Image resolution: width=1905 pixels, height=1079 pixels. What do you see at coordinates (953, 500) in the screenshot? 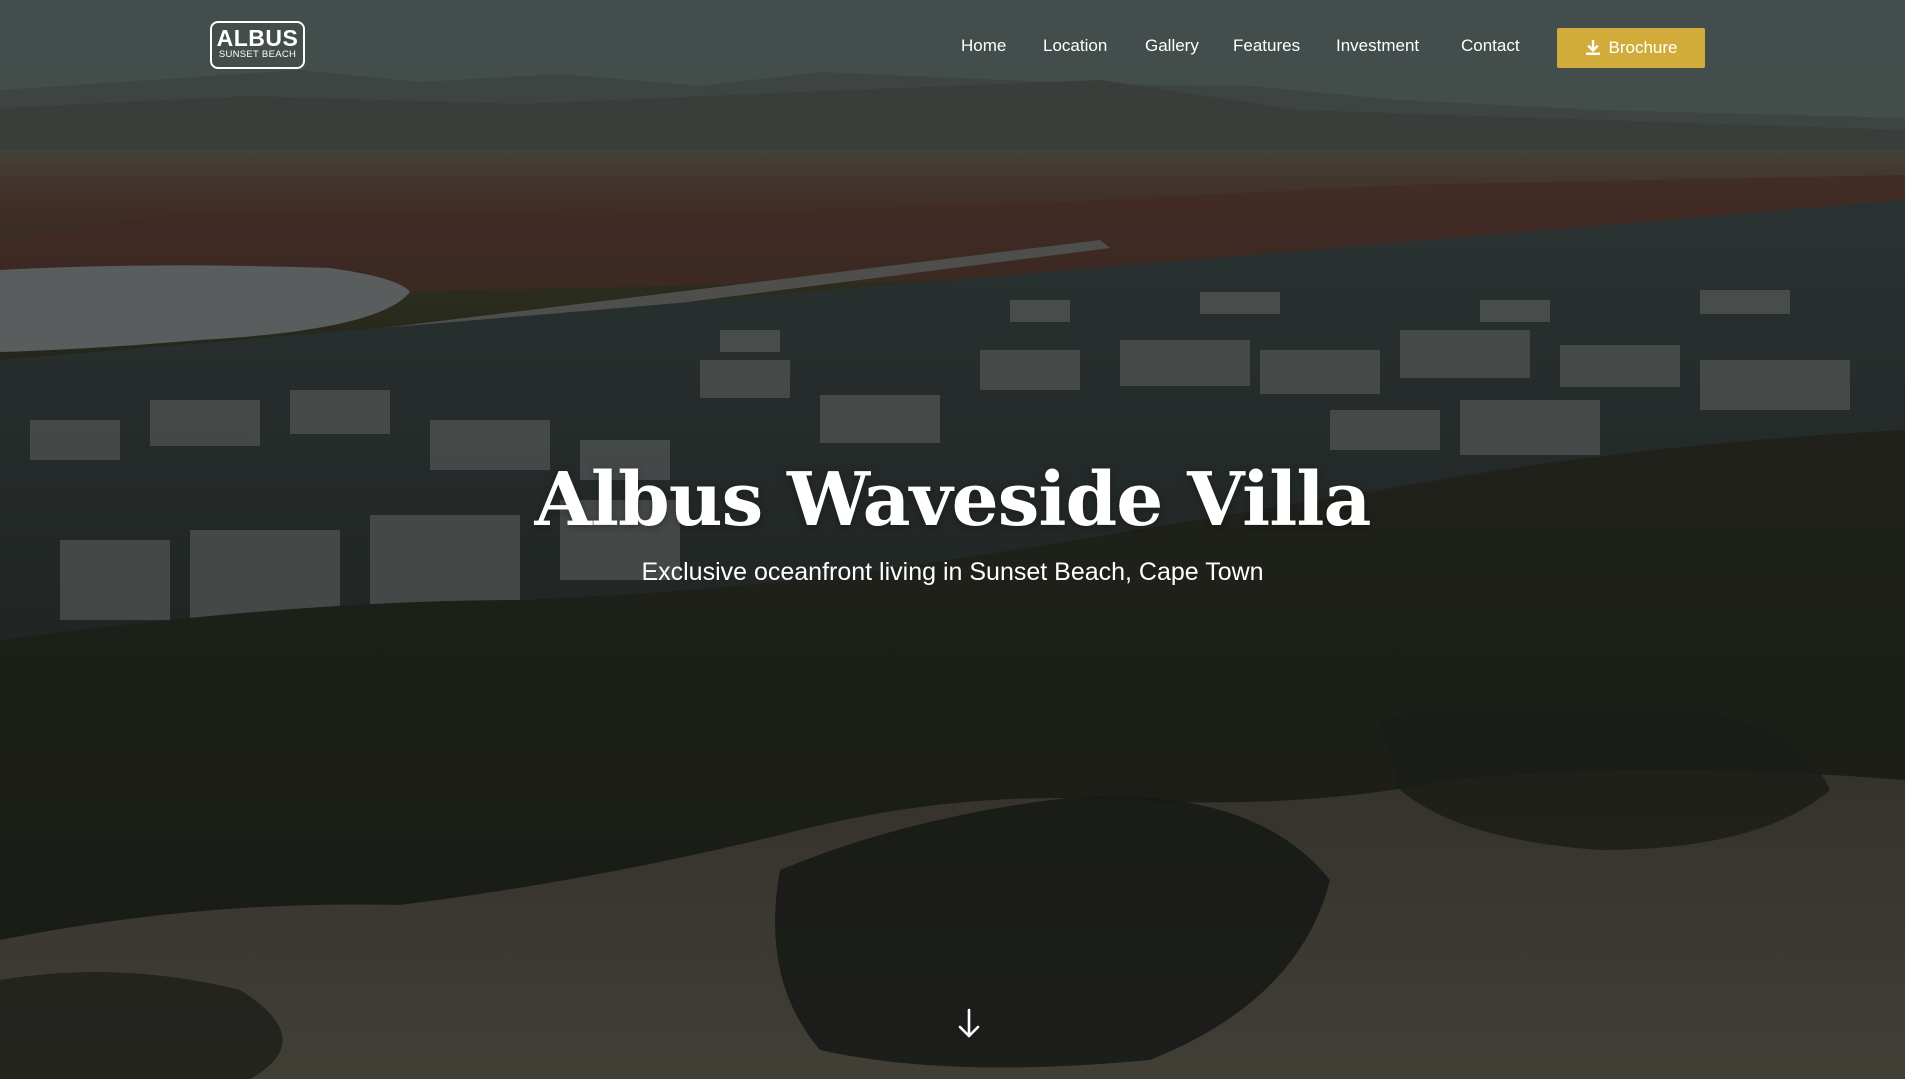
I see `hero-title: Albus Waveside Villa` at bounding box center [953, 500].